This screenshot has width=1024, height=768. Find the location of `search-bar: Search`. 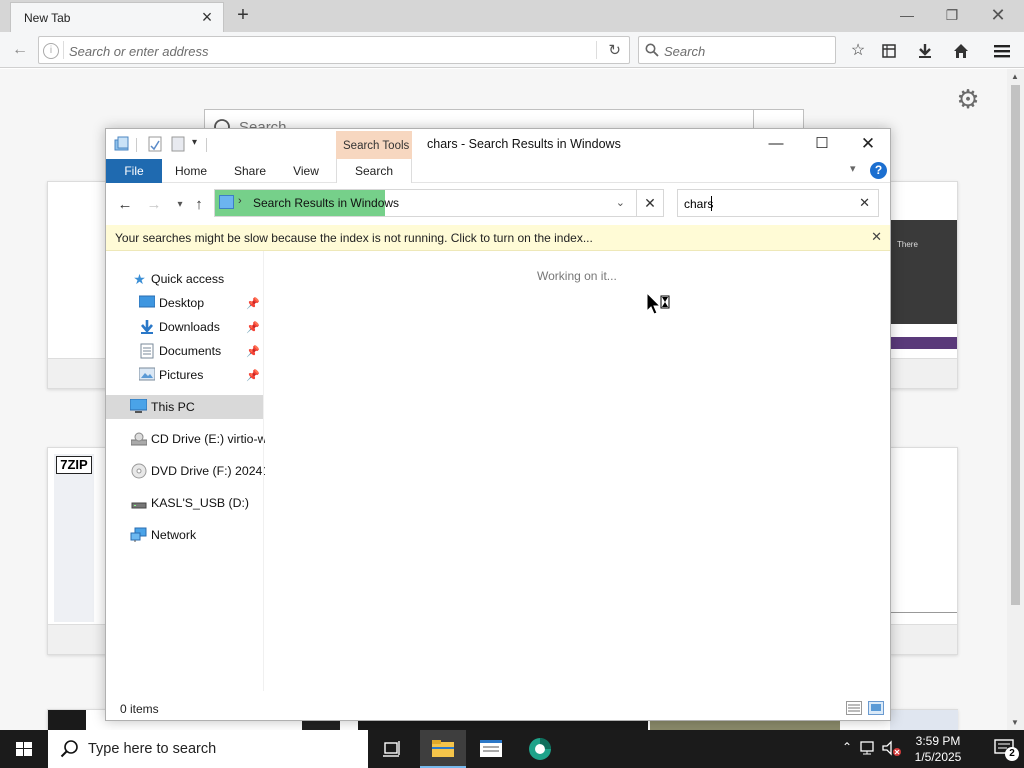

search-bar: Search is located at coordinates (737, 50).